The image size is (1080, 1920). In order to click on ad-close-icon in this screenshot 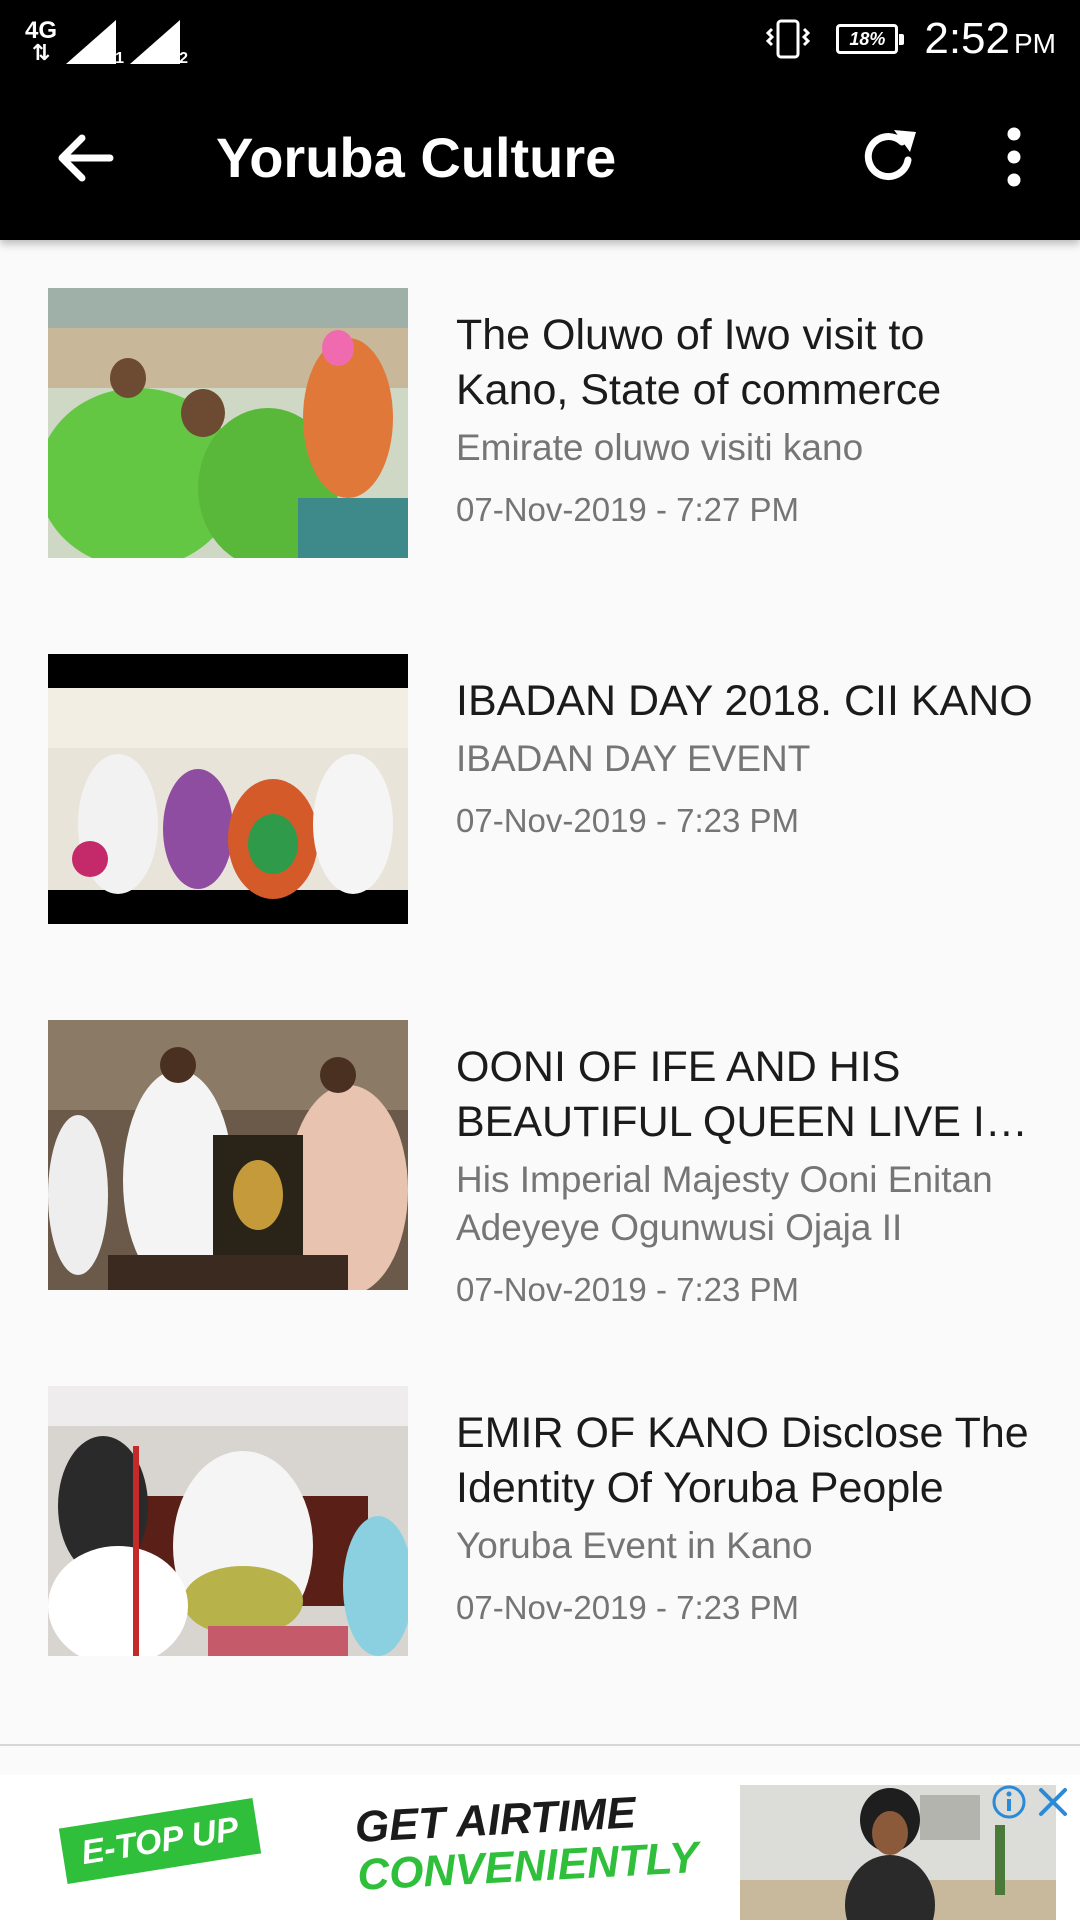, I will do `click(1053, 1802)`.